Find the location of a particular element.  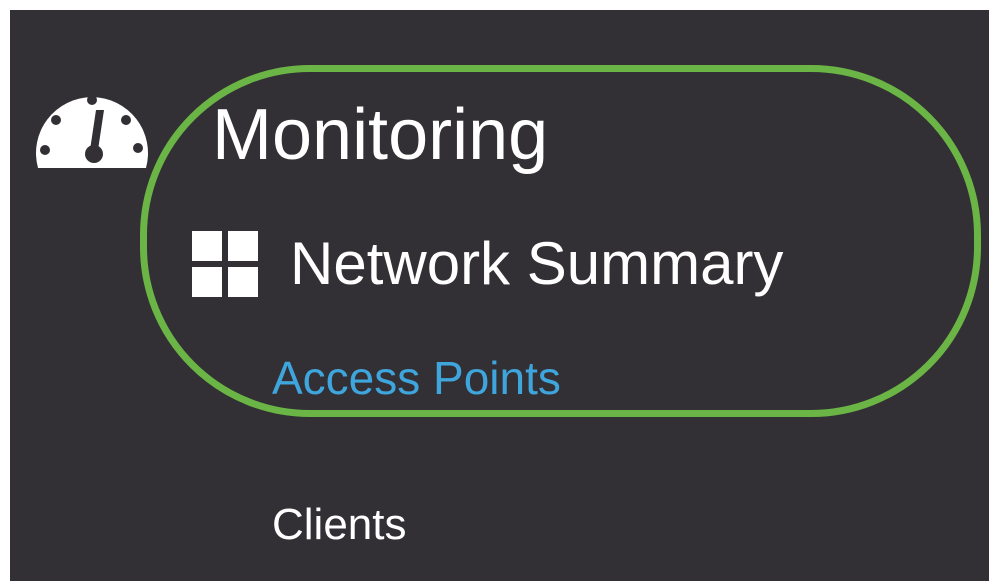

nav-item-network-summary: Network Summary is located at coordinates (487, 264).